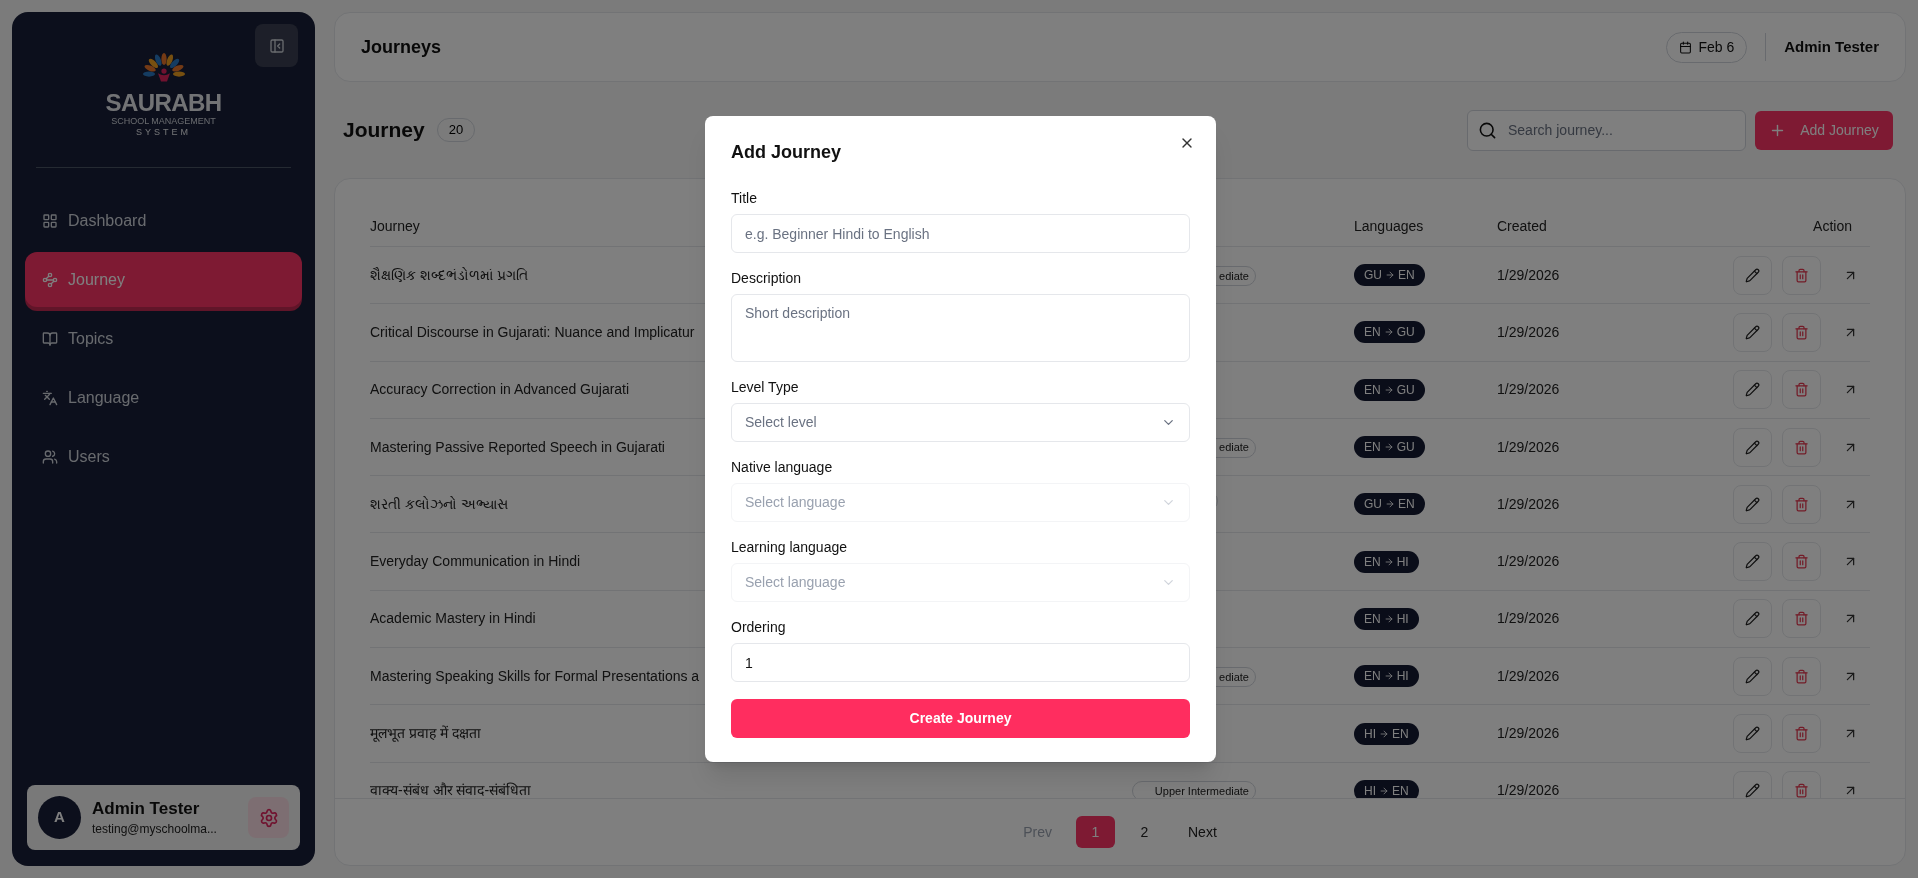 The width and height of the screenshot is (1918, 878). I want to click on column-header: Action, so click(1833, 226).